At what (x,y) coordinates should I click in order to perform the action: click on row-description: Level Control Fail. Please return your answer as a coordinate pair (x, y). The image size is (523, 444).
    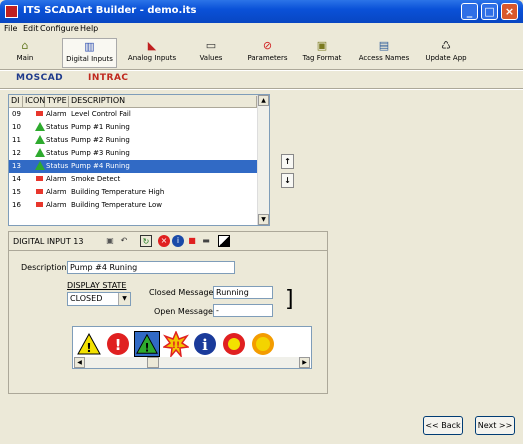
    Looking at the image, I should click on (101, 114).